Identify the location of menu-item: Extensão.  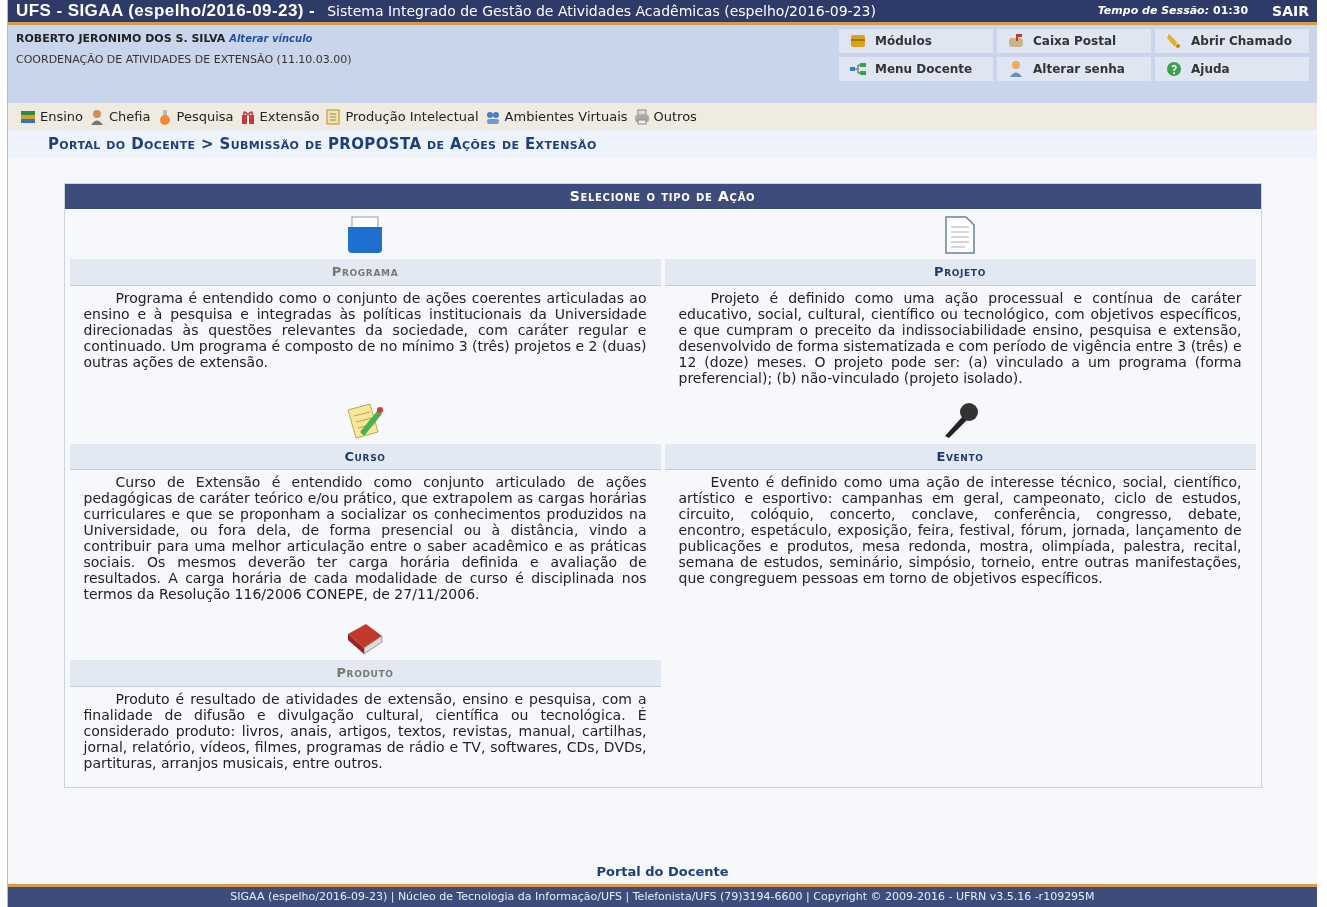
(279, 116).